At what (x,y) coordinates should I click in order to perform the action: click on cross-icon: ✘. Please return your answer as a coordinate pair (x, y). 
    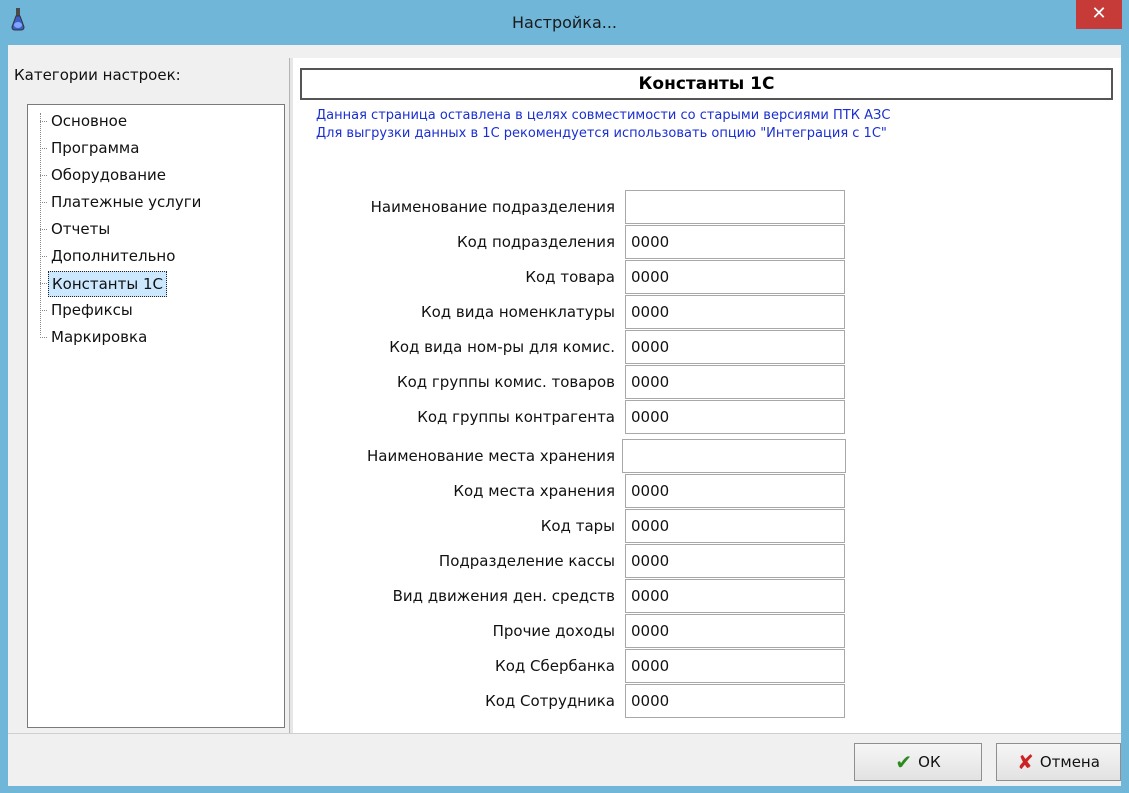
    Looking at the image, I should click on (1025, 762).